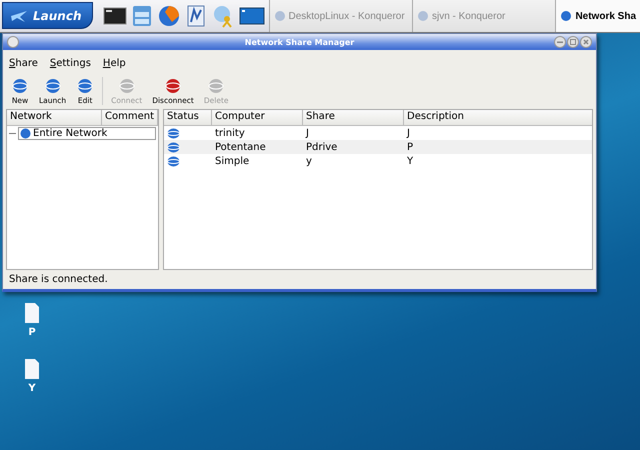  What do you see at coordinates (32, 332) in the screenshot?
I see `icon-label: P` at bounding box center [32, 332].